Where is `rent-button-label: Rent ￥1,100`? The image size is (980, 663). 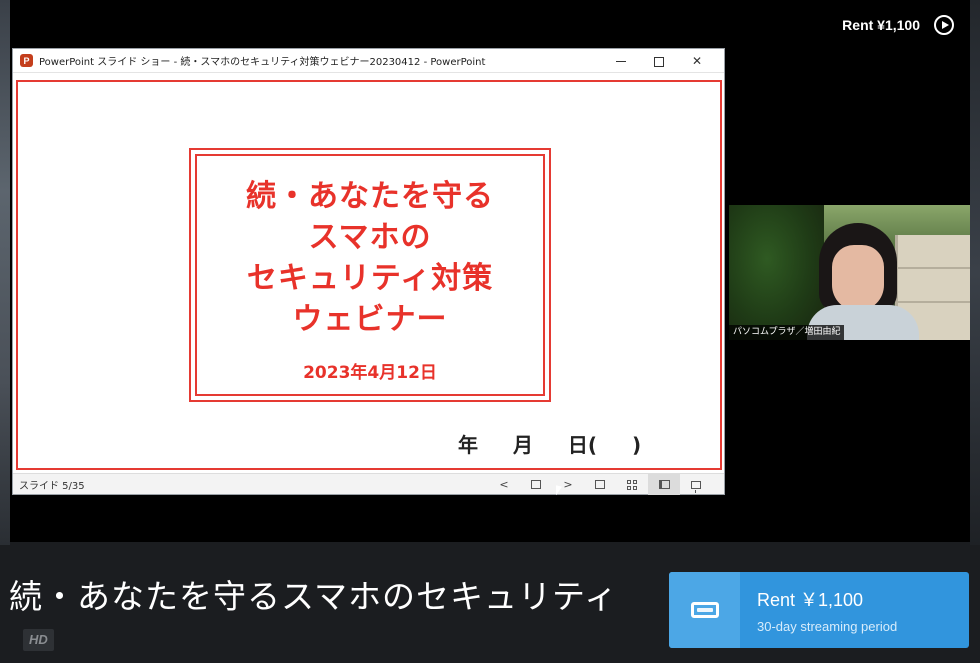 rent-button-label: Rent ￥1,100 is located at coordinates (810, 600).